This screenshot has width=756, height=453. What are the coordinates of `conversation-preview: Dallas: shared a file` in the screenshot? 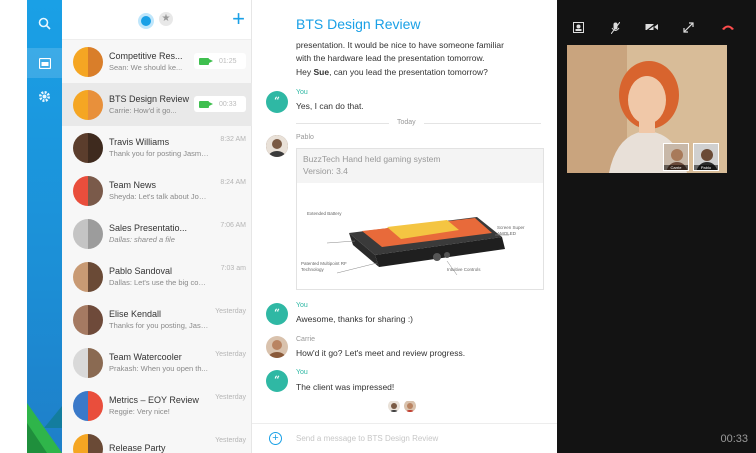 It's located at (142, 239).